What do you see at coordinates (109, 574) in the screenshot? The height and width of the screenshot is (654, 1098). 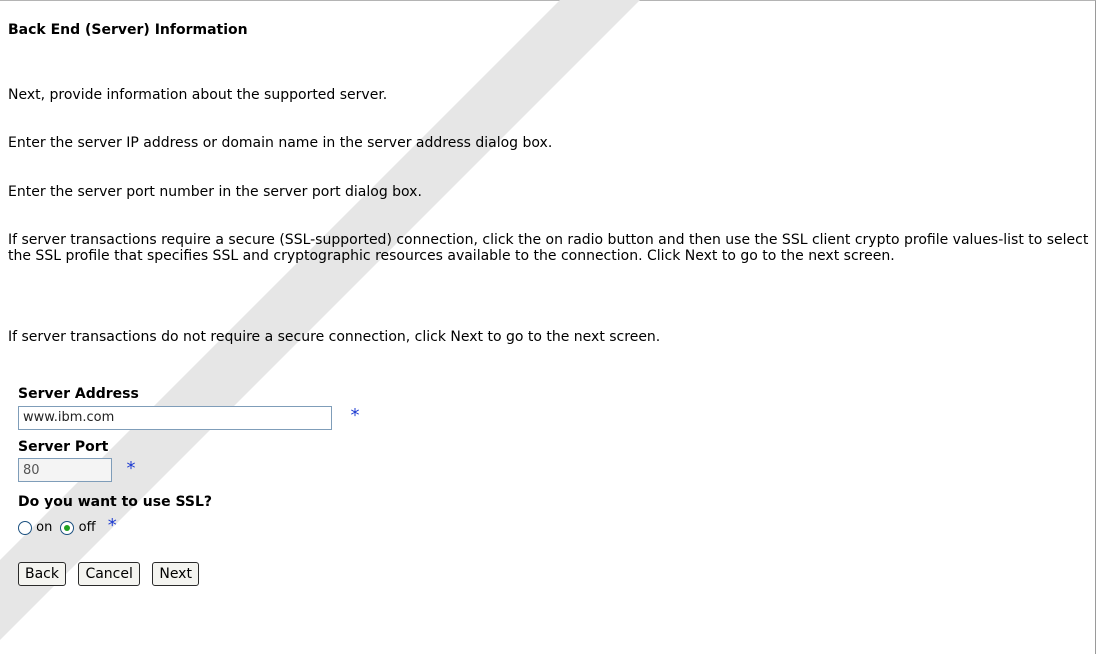 I see `cancel-button: Cancel` at bounding box center [109, 574].